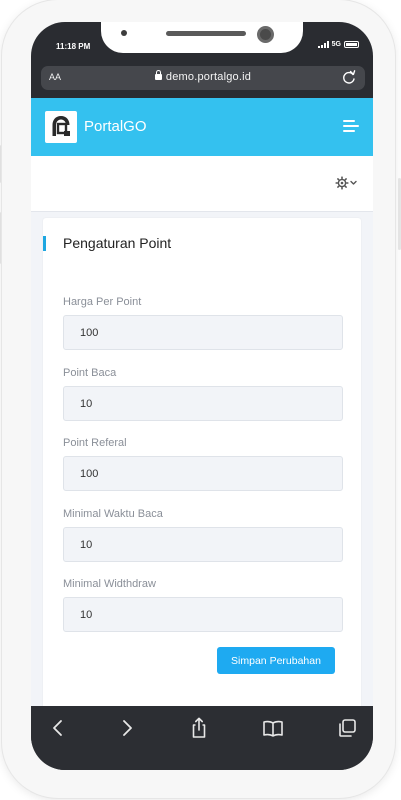 The height and width of the screenshot is (800, 401). I want to click on gear-icon, so click(346, 183).